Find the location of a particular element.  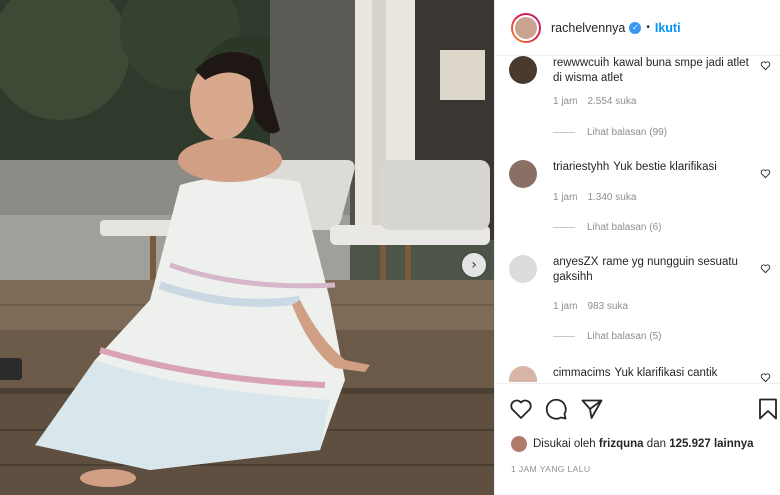

comment-meta: 1 jam 2.554 suka is located at coordinates (594, 101).